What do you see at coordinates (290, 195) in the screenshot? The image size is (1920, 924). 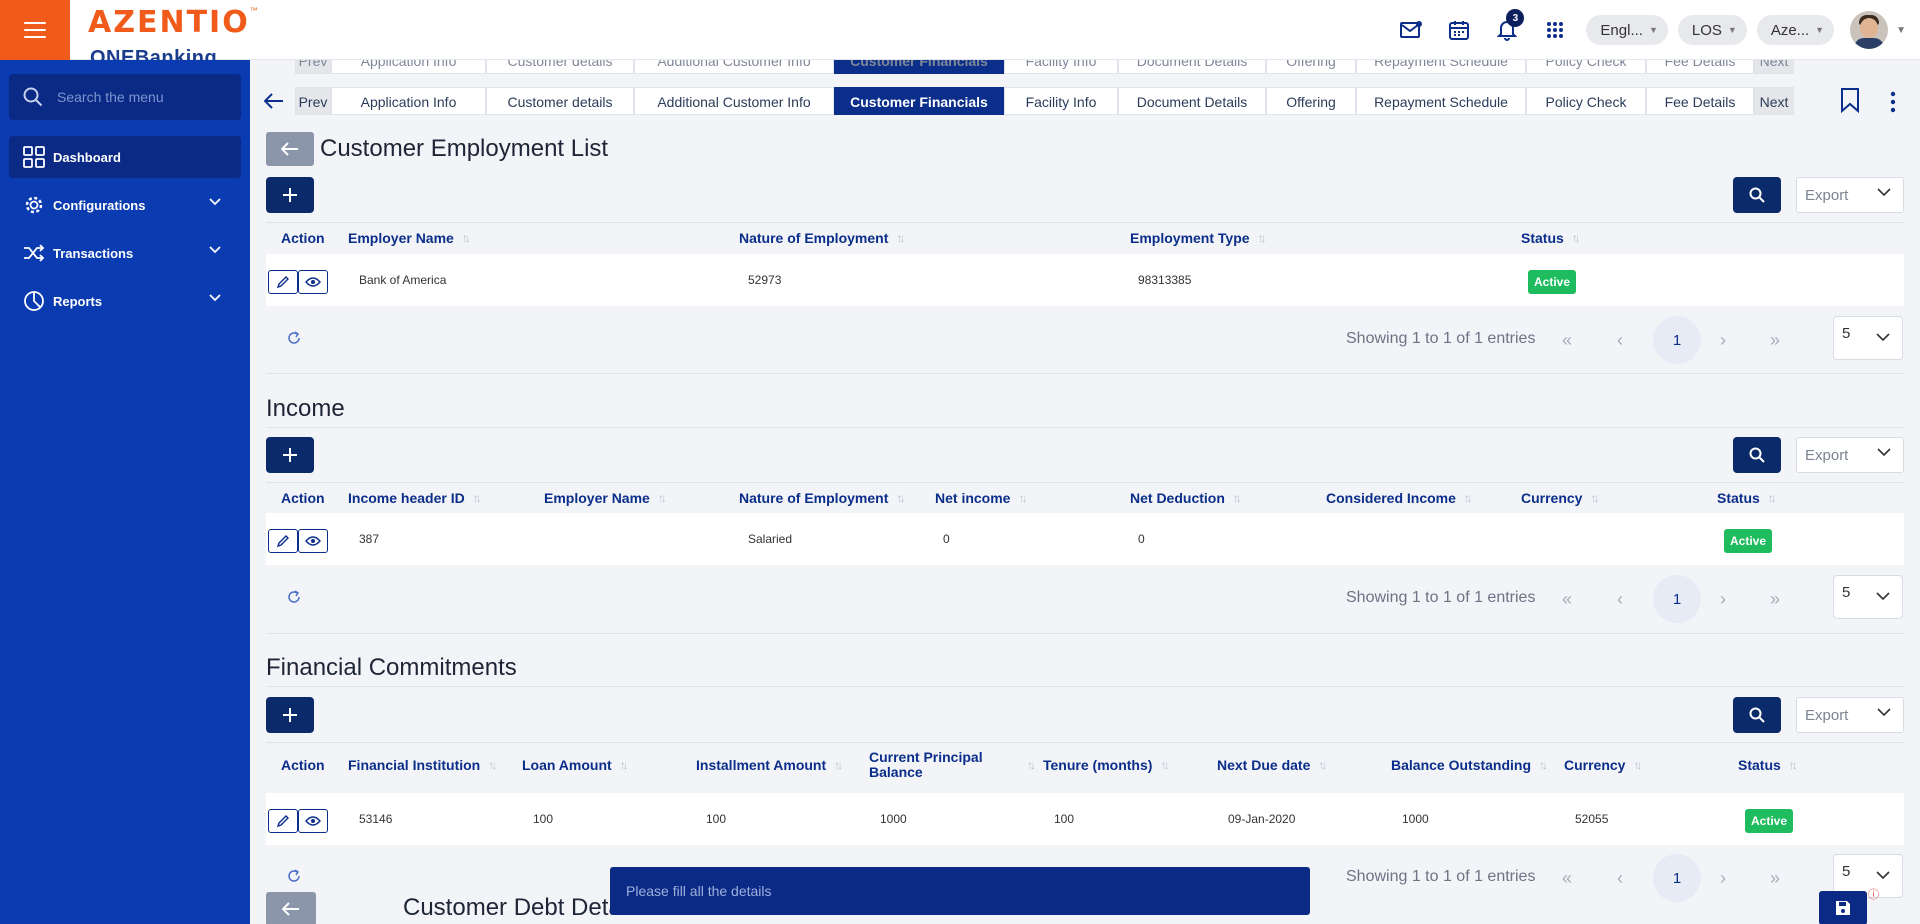 I see `add-employment-button` at bounding box center [290, 195].